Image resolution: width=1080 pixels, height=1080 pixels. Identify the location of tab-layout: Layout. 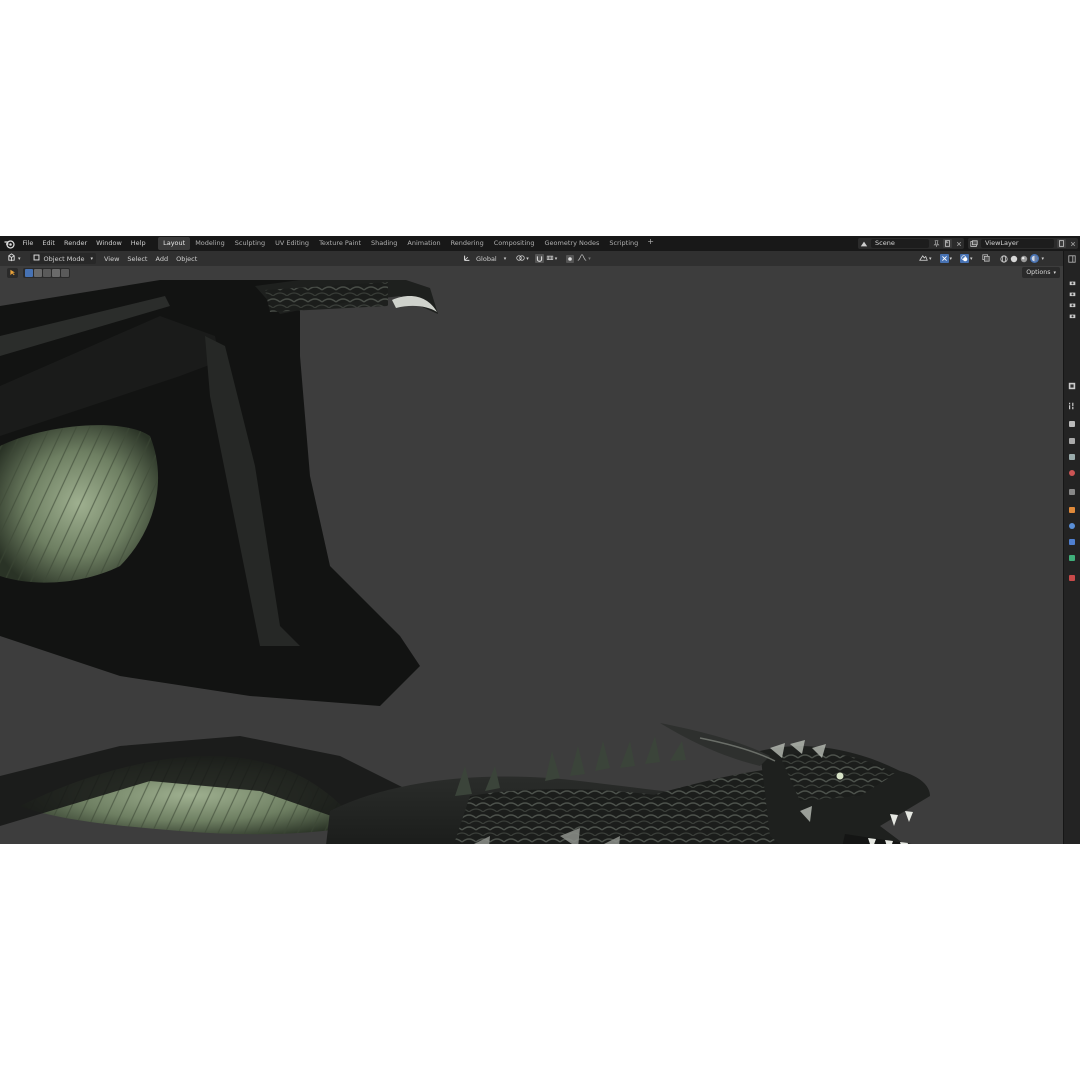
(174, 243).